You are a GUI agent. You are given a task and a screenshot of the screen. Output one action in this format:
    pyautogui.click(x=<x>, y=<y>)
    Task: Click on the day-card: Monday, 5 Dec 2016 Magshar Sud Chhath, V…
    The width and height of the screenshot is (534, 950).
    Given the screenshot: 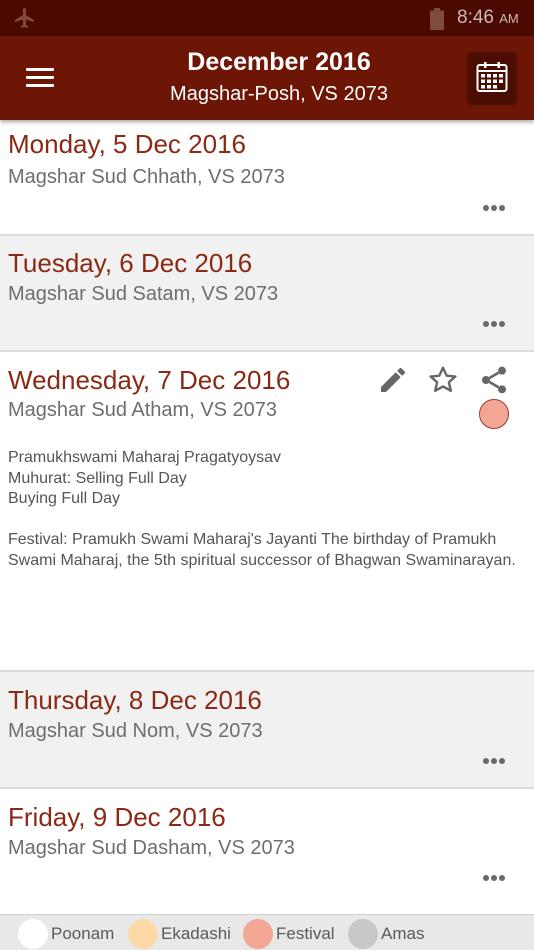 What is the action you would take?
    pyautogui.click(x=267, y=178)
    